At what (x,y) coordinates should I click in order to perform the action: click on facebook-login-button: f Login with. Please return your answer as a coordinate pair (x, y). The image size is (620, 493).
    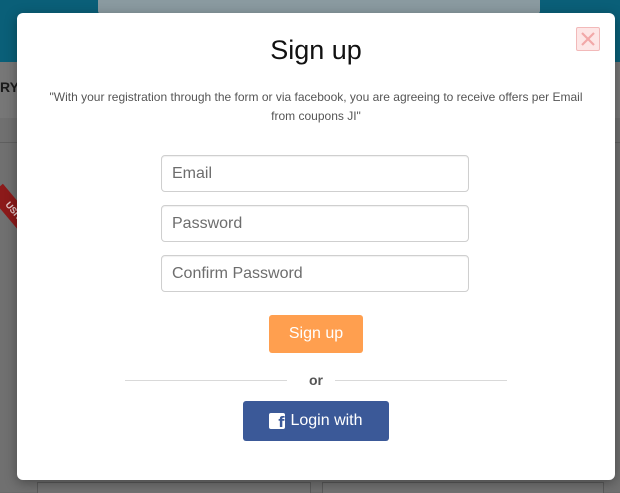
    Looking at the image, I should click on (316, 421).